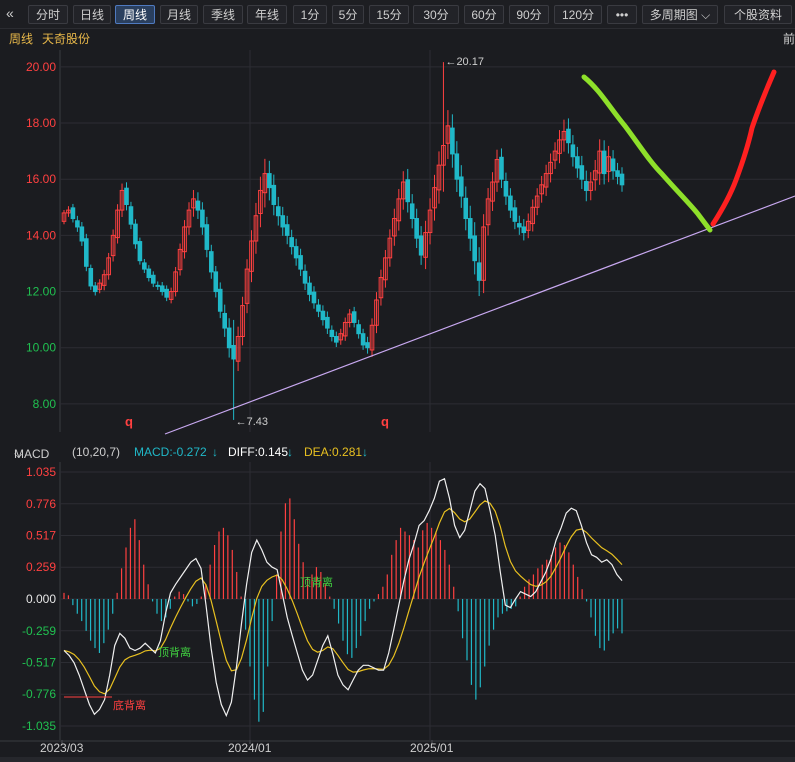 This screenshot has height=762, width=795. I want to click on x-tick-label: 2024/01, so click(250, 748).